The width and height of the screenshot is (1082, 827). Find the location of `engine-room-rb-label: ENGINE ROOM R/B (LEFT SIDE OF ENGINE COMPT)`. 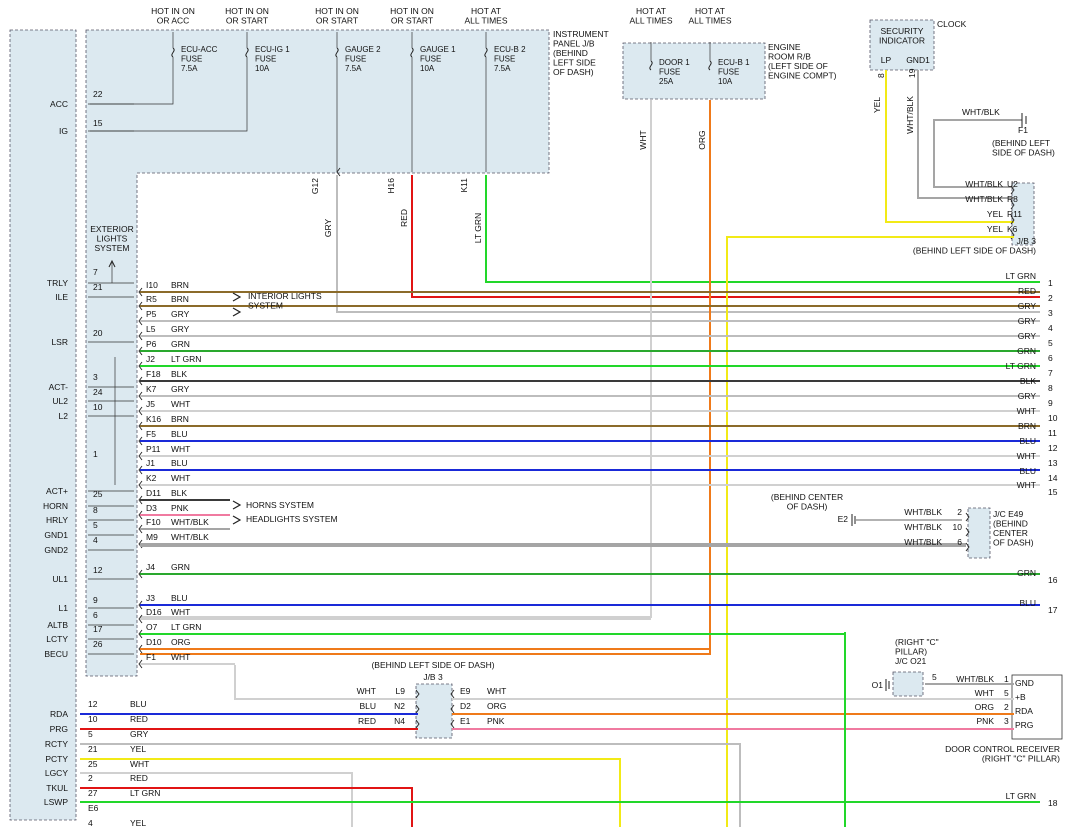

engine-room-rb-label: ENGINE ROOM R/B (LEFT SIDE OF ENGINE COMPT) is located at coordinates (802, 61).